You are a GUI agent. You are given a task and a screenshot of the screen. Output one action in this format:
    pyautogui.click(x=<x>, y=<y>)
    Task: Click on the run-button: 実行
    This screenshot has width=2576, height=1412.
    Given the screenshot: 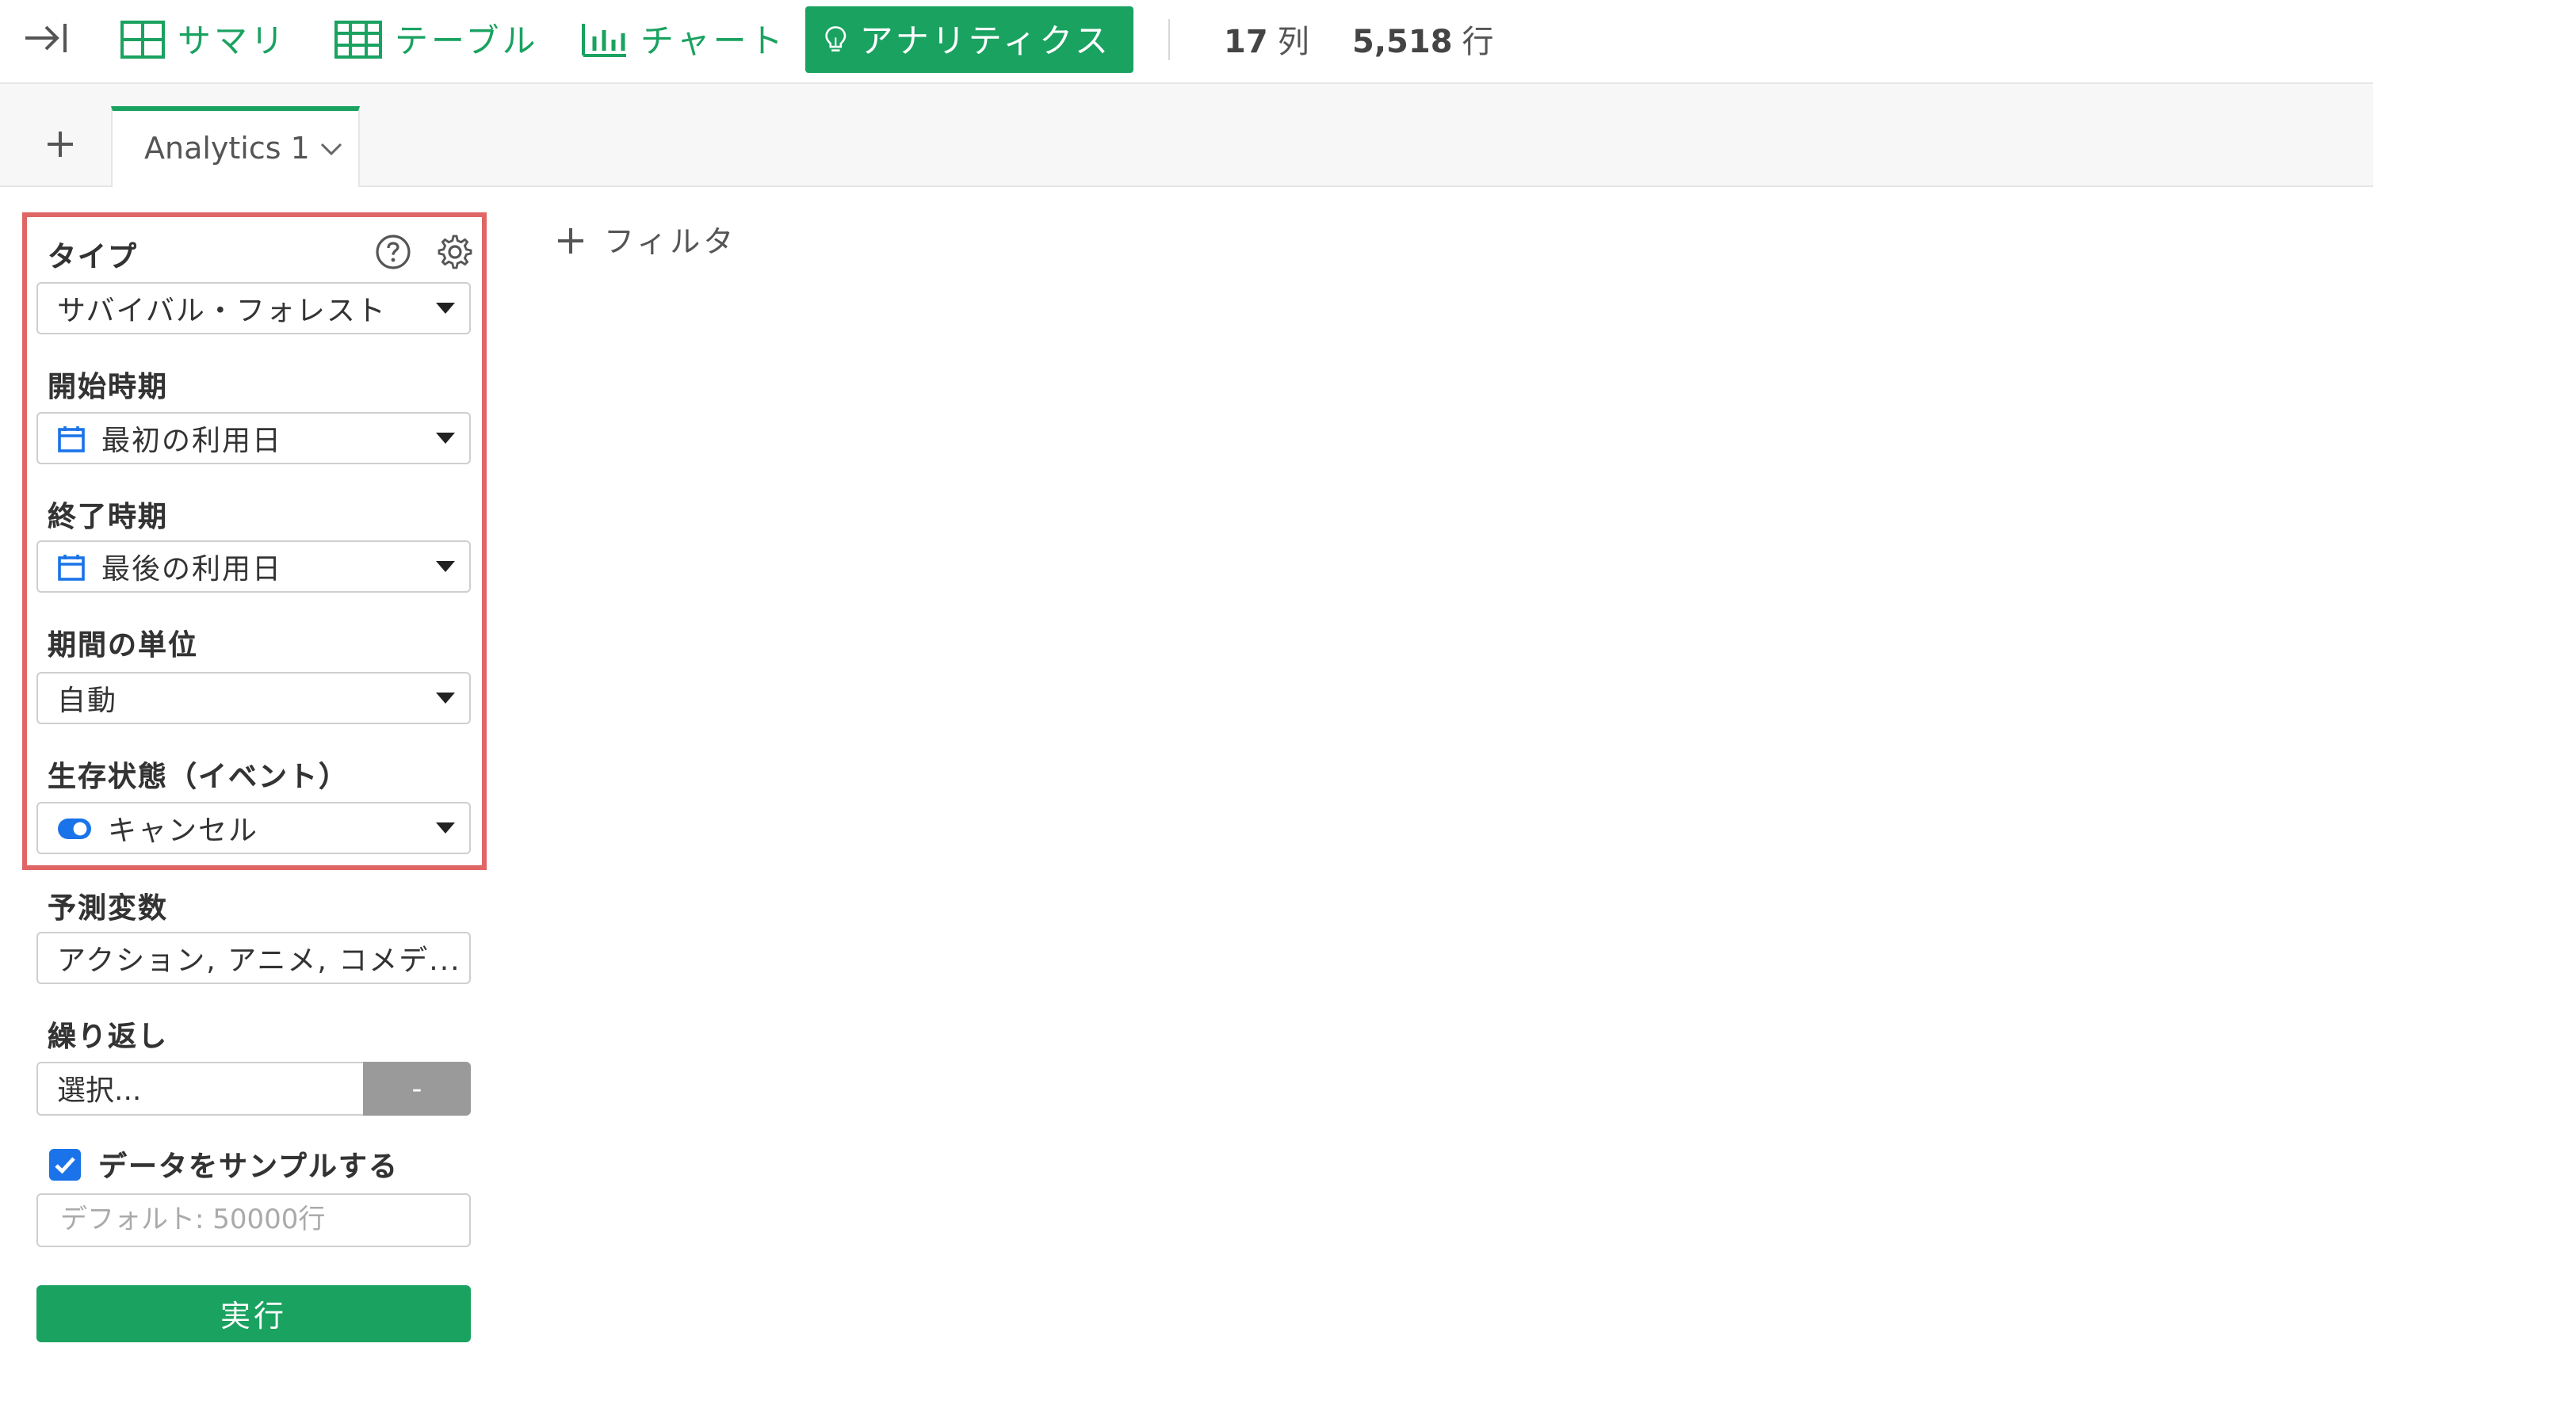 What is the action you would take?
    pyautogui.click(x=253, y=1313)
    